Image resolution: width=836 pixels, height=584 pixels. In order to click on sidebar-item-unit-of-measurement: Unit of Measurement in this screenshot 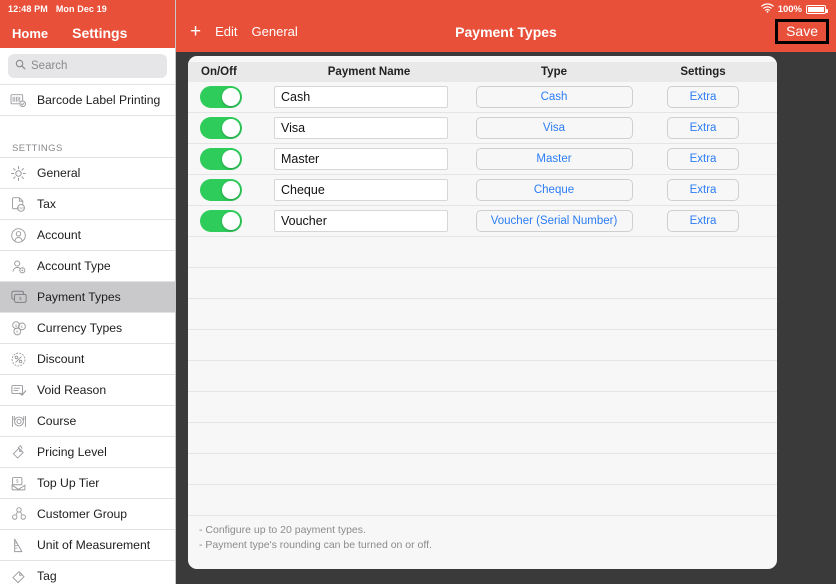, I will do `click(87, 544)`.